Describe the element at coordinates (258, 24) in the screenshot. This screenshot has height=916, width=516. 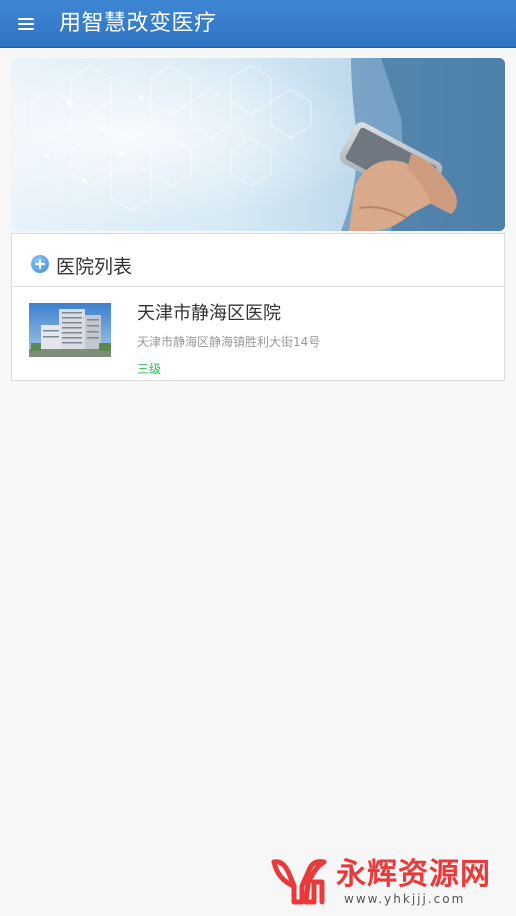
I see `app-header: 用智慧改变医疗` at that location.